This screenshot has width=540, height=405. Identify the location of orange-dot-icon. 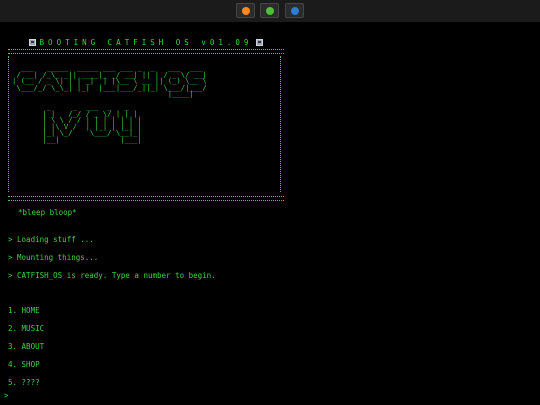
(246, 11).